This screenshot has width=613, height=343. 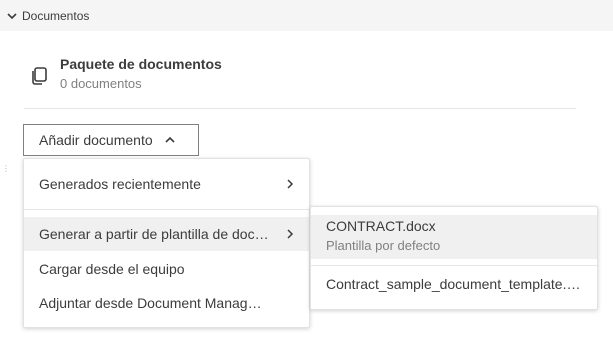 What do you see at coordinates (454, 237) in the screenshot?
I see `template-item-contract: CONTRACT.docx Plantilla por defecto` at bounding box center [454, 237].